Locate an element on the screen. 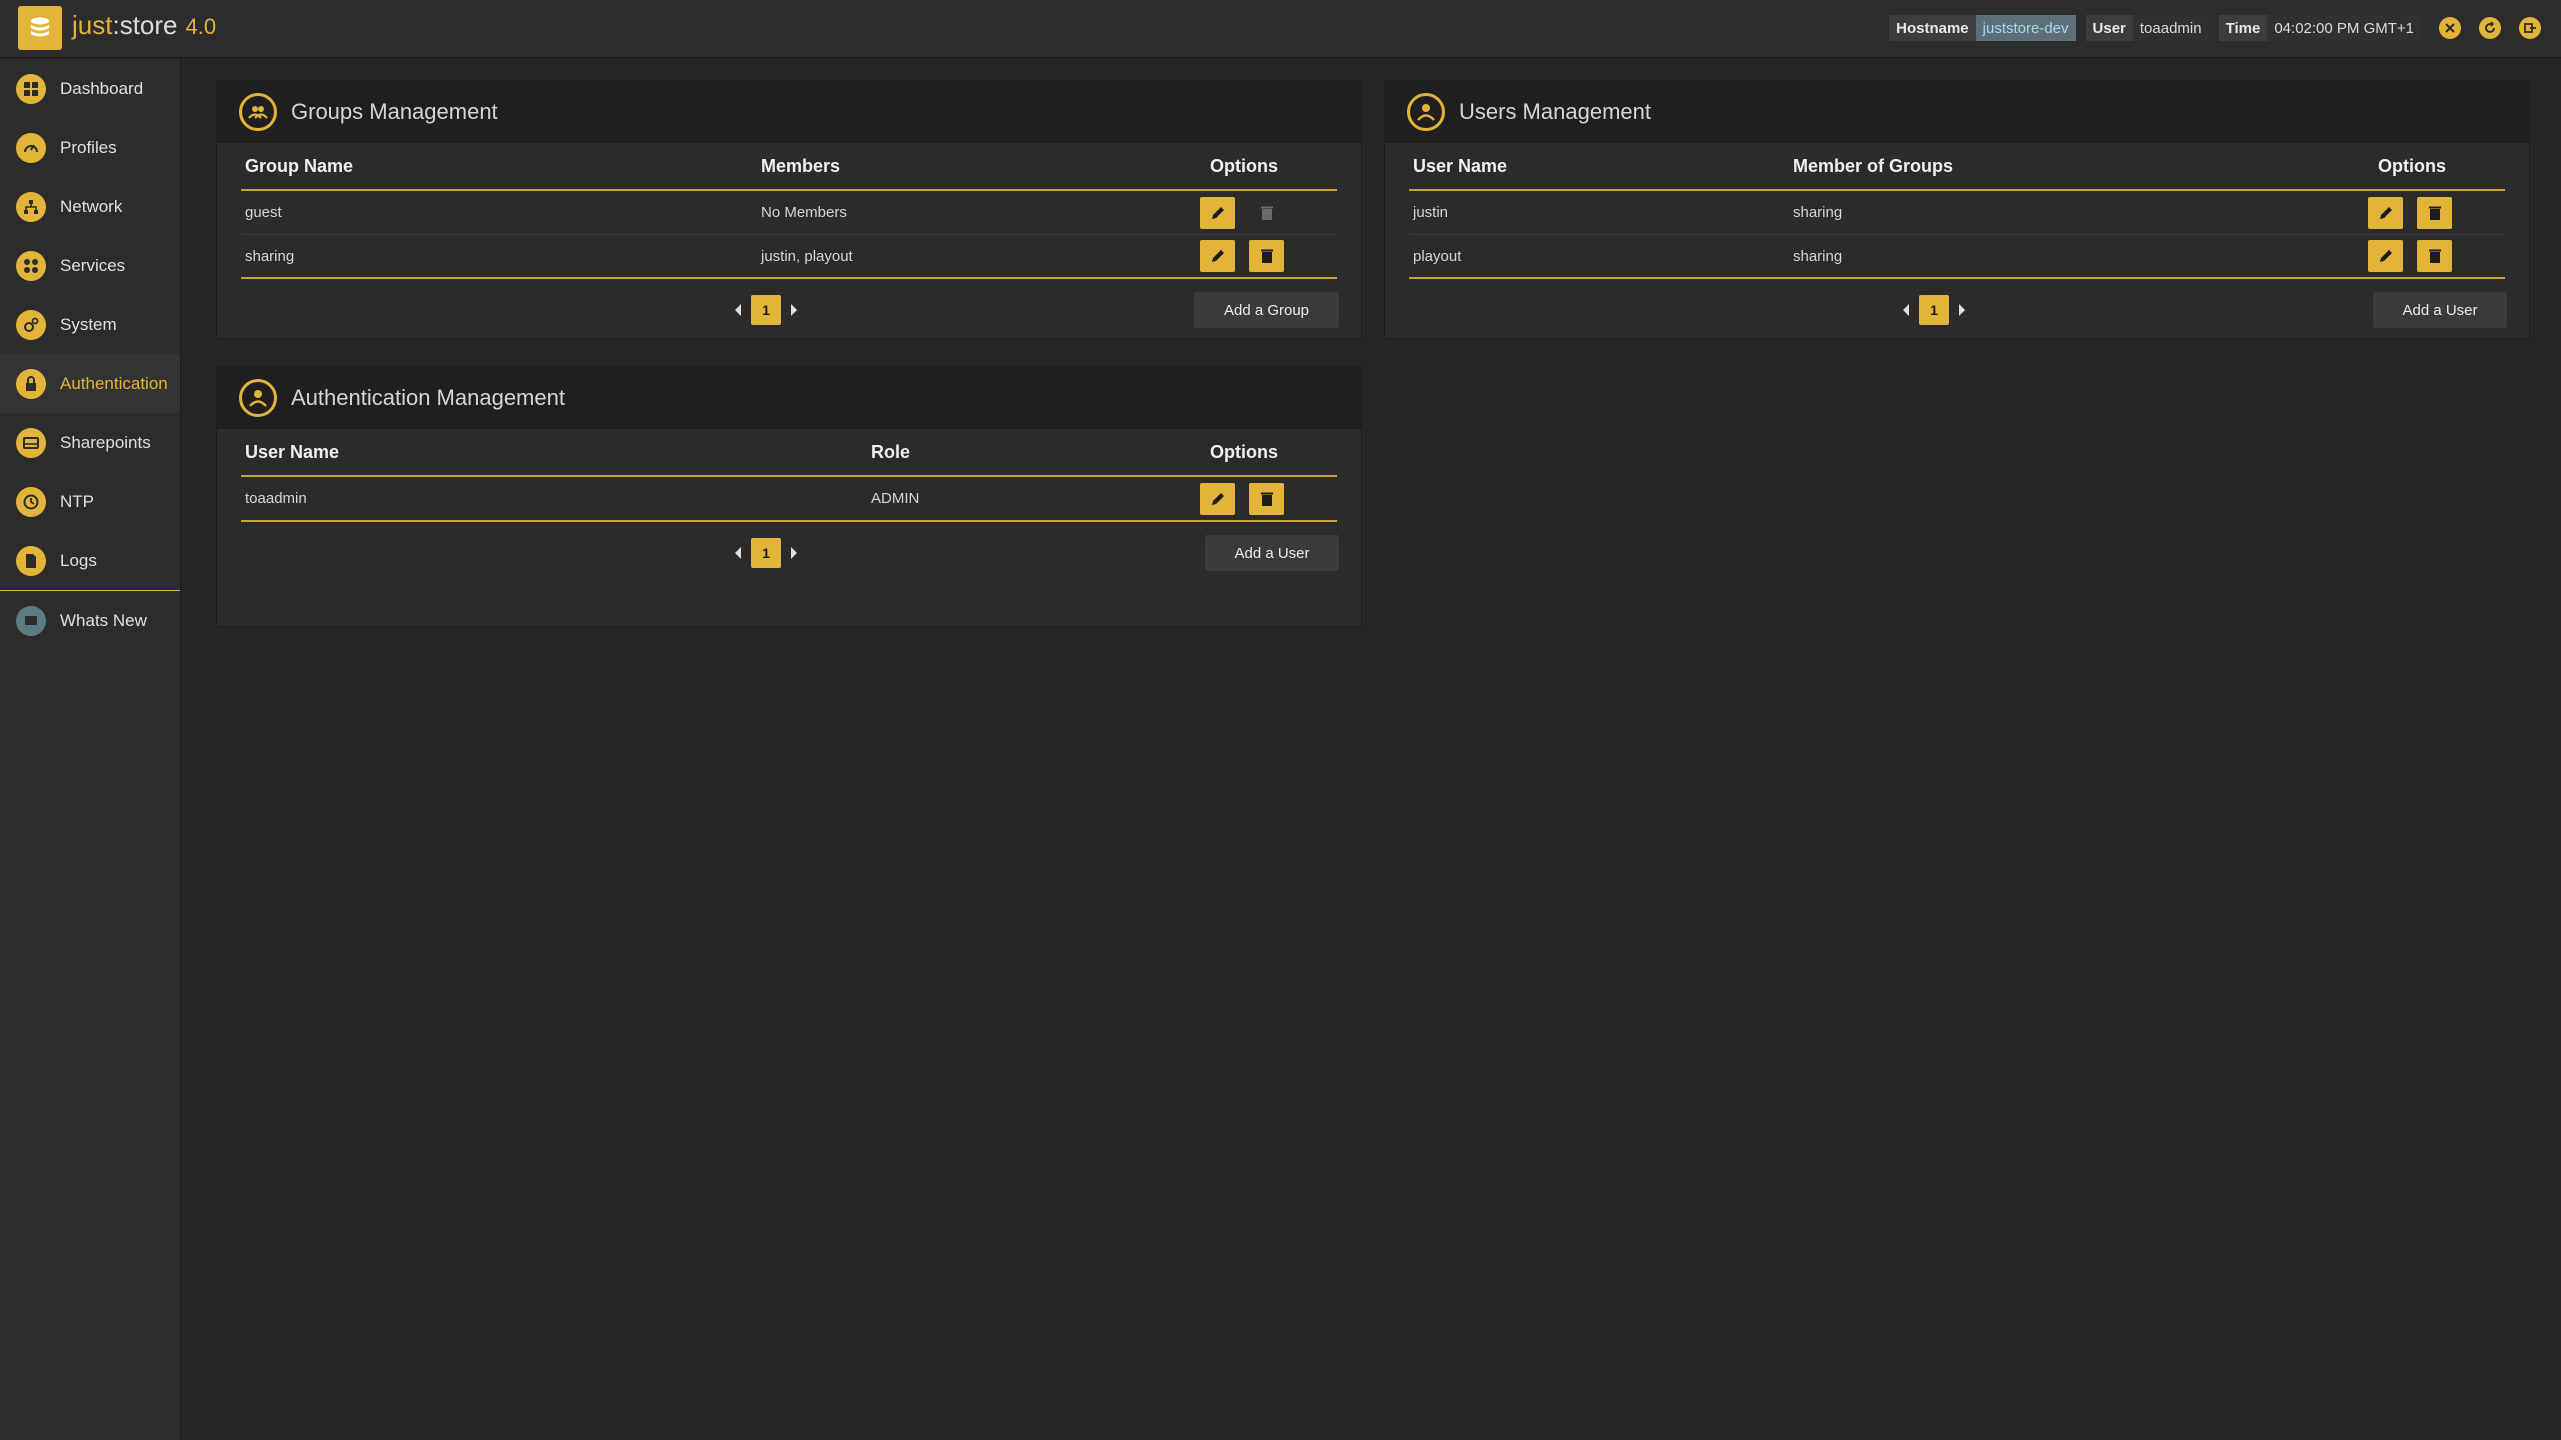 The width and height of the screenshot is (2561, 1440). time-value: 04:02:00 PM GMT+1 is located at coordinates (2344, 28).